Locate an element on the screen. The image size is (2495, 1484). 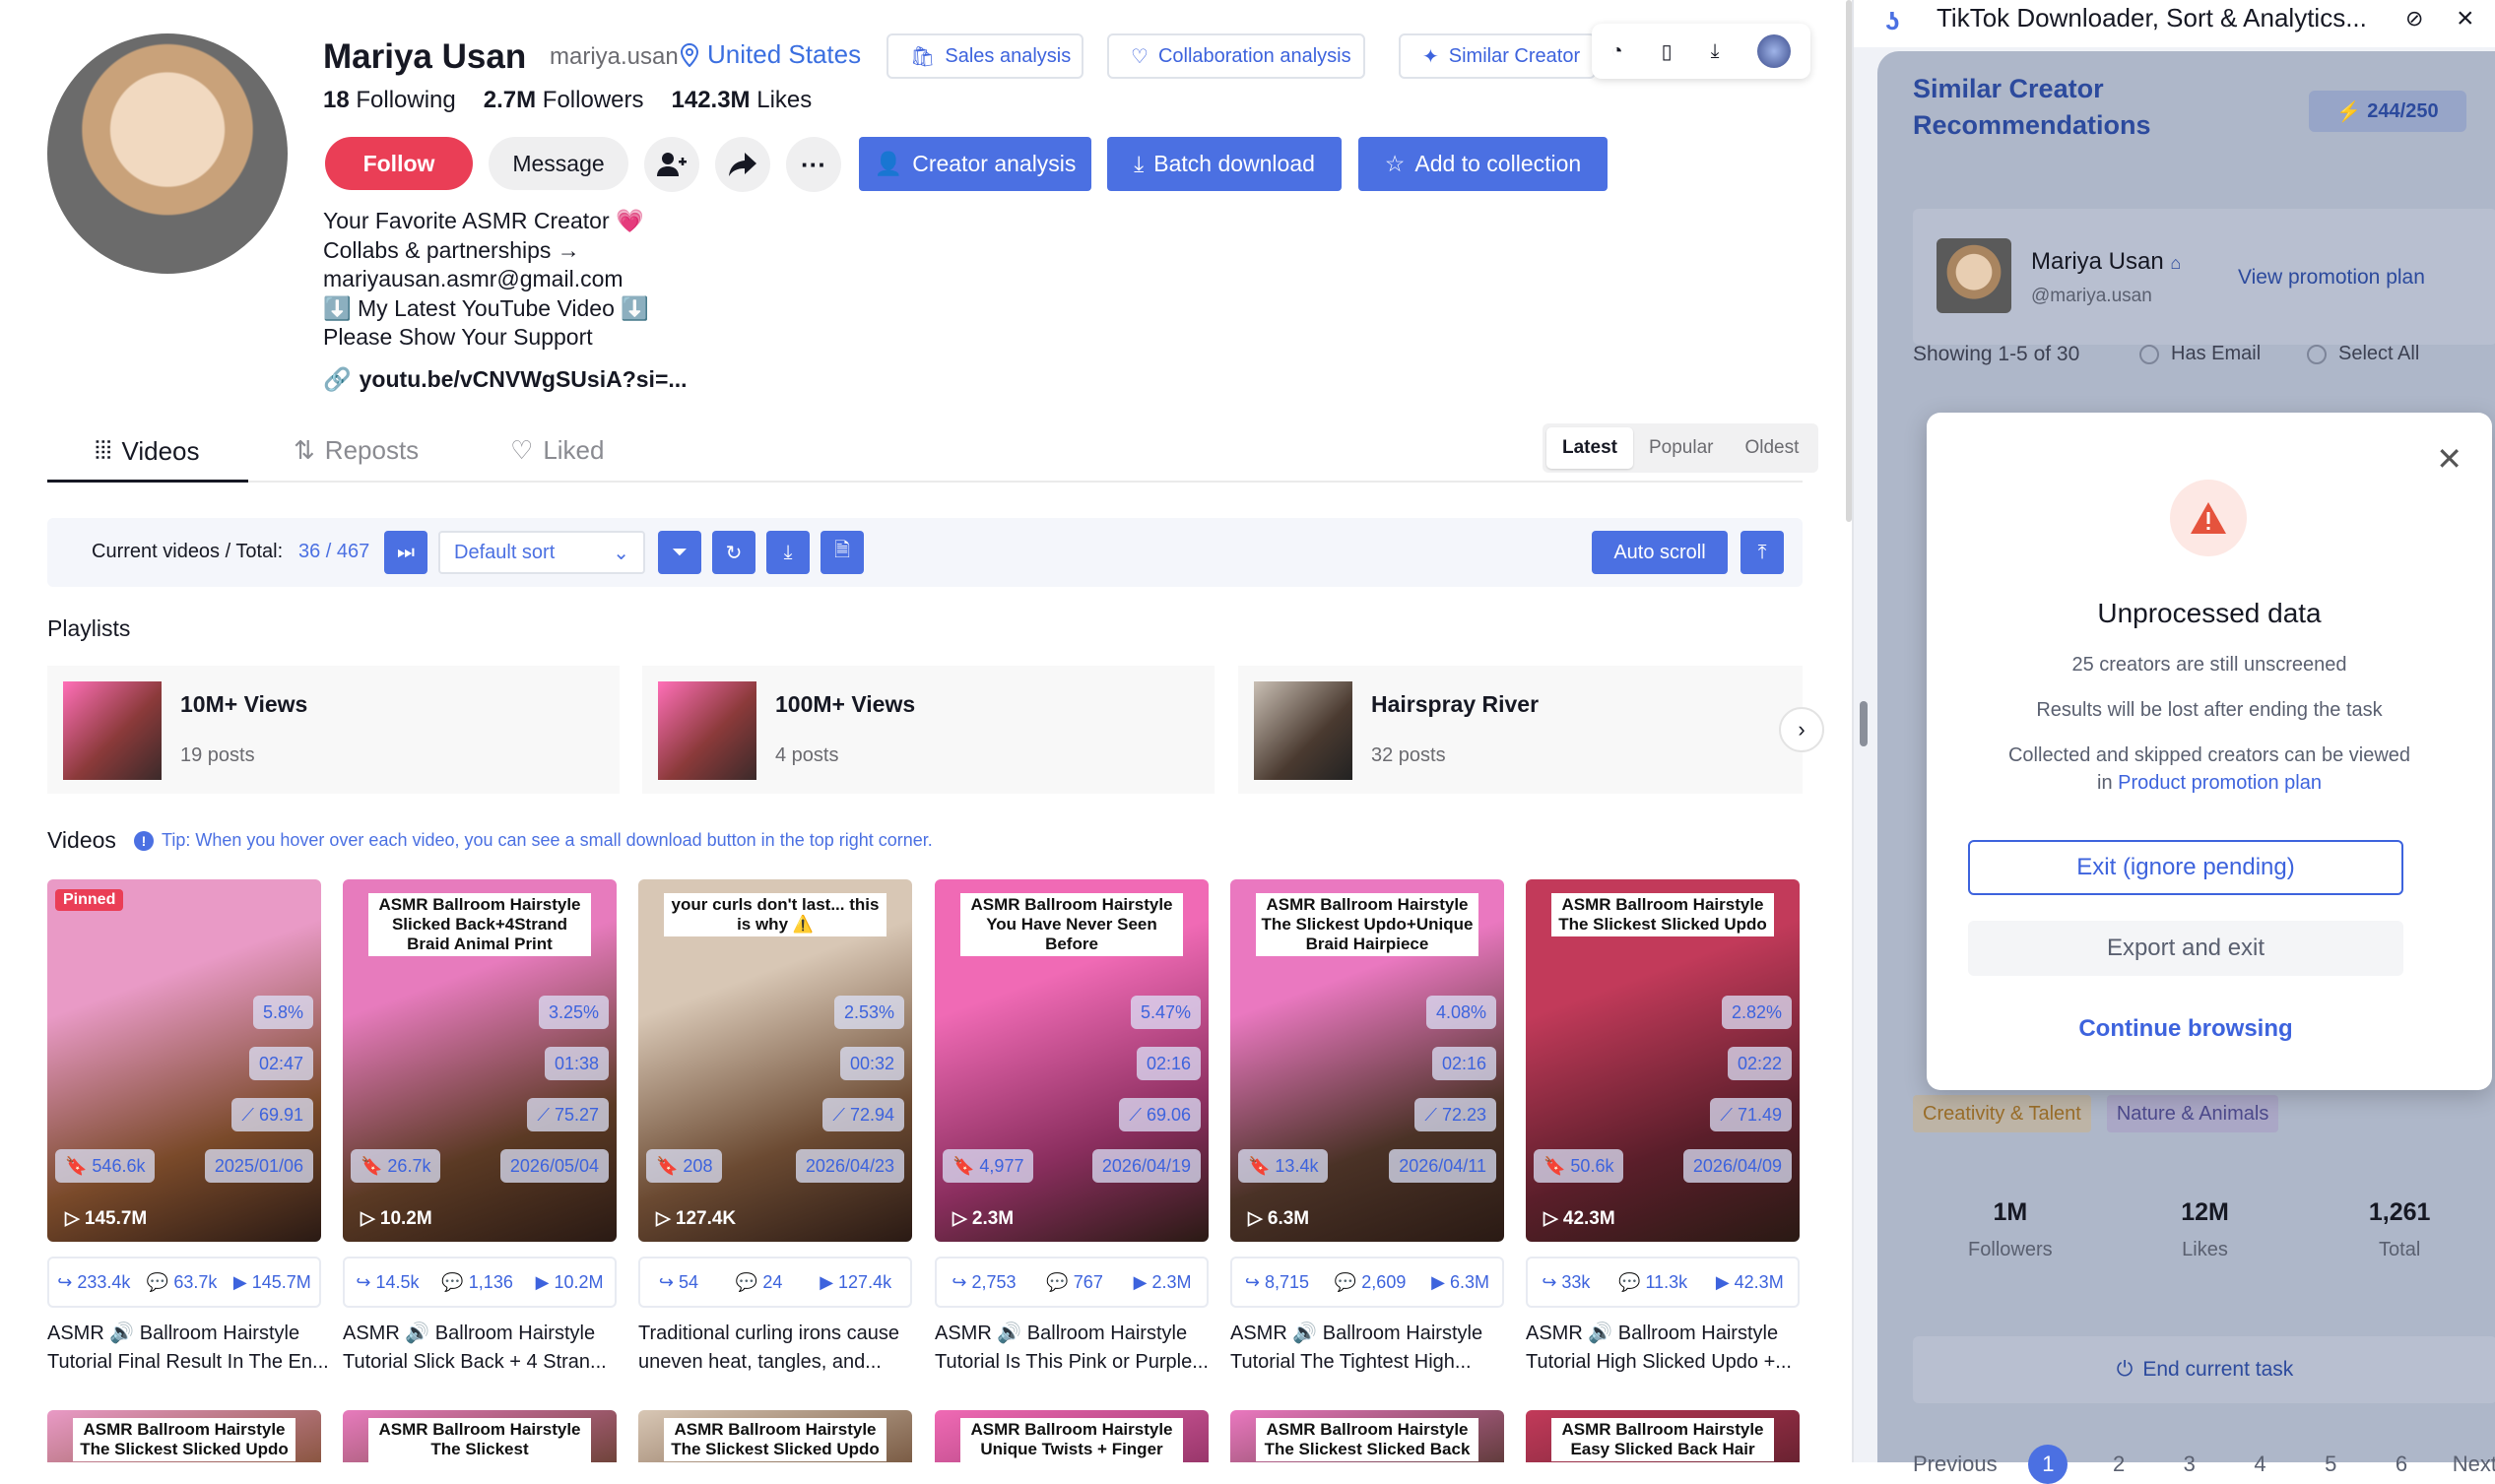
play-circle-icon: ▶ is located at coordinates (1441, 1281).